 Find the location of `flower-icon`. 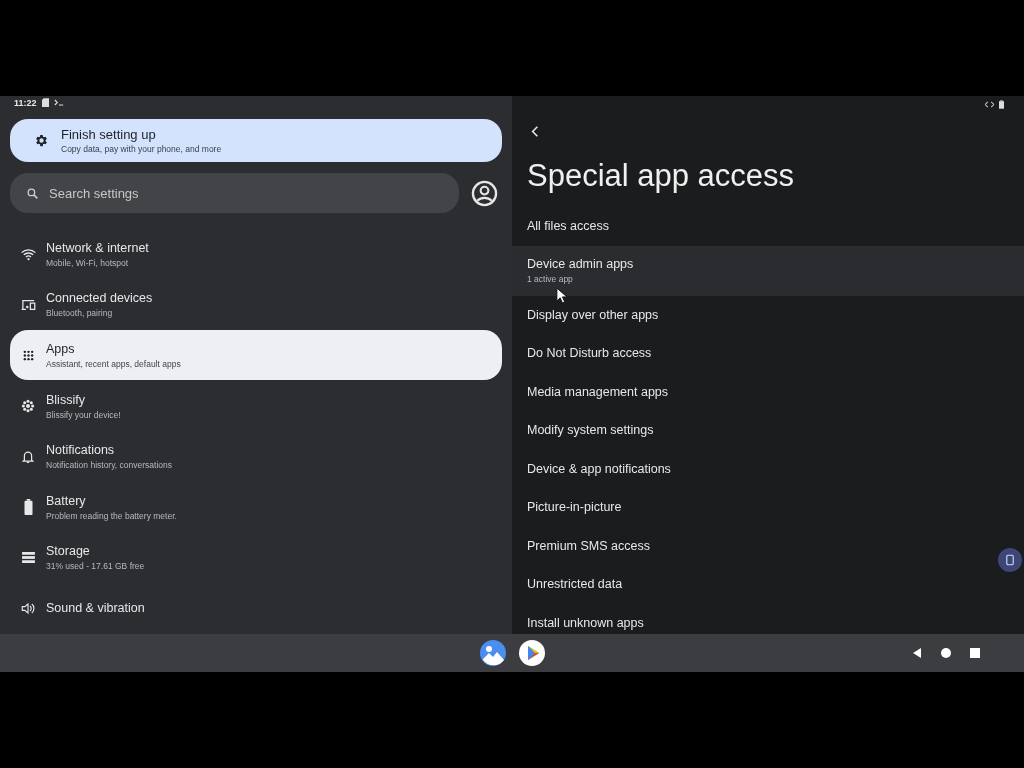

flower-icon is located at coordinates (28, 406).